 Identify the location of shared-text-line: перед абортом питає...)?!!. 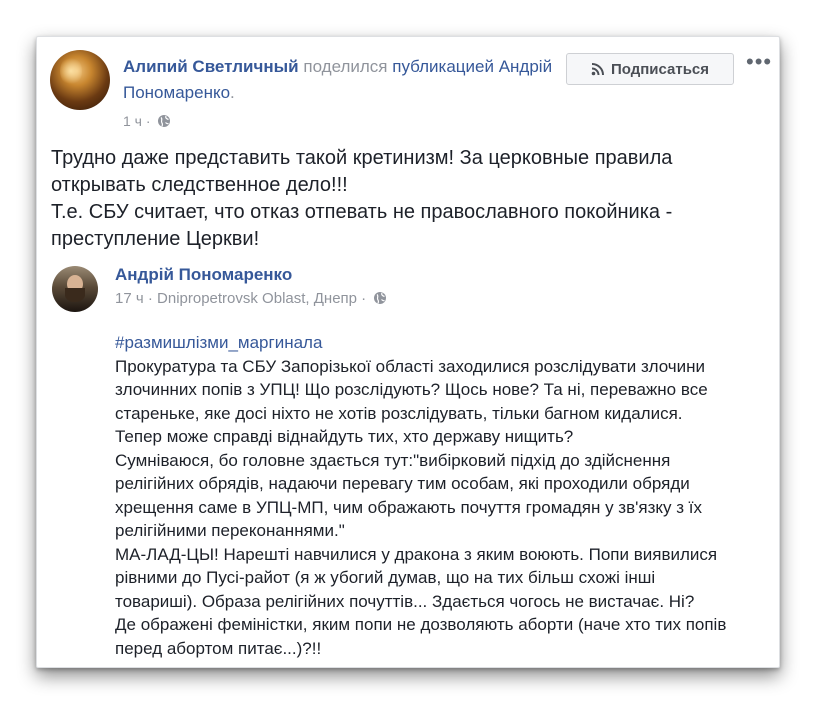
(218, 648).